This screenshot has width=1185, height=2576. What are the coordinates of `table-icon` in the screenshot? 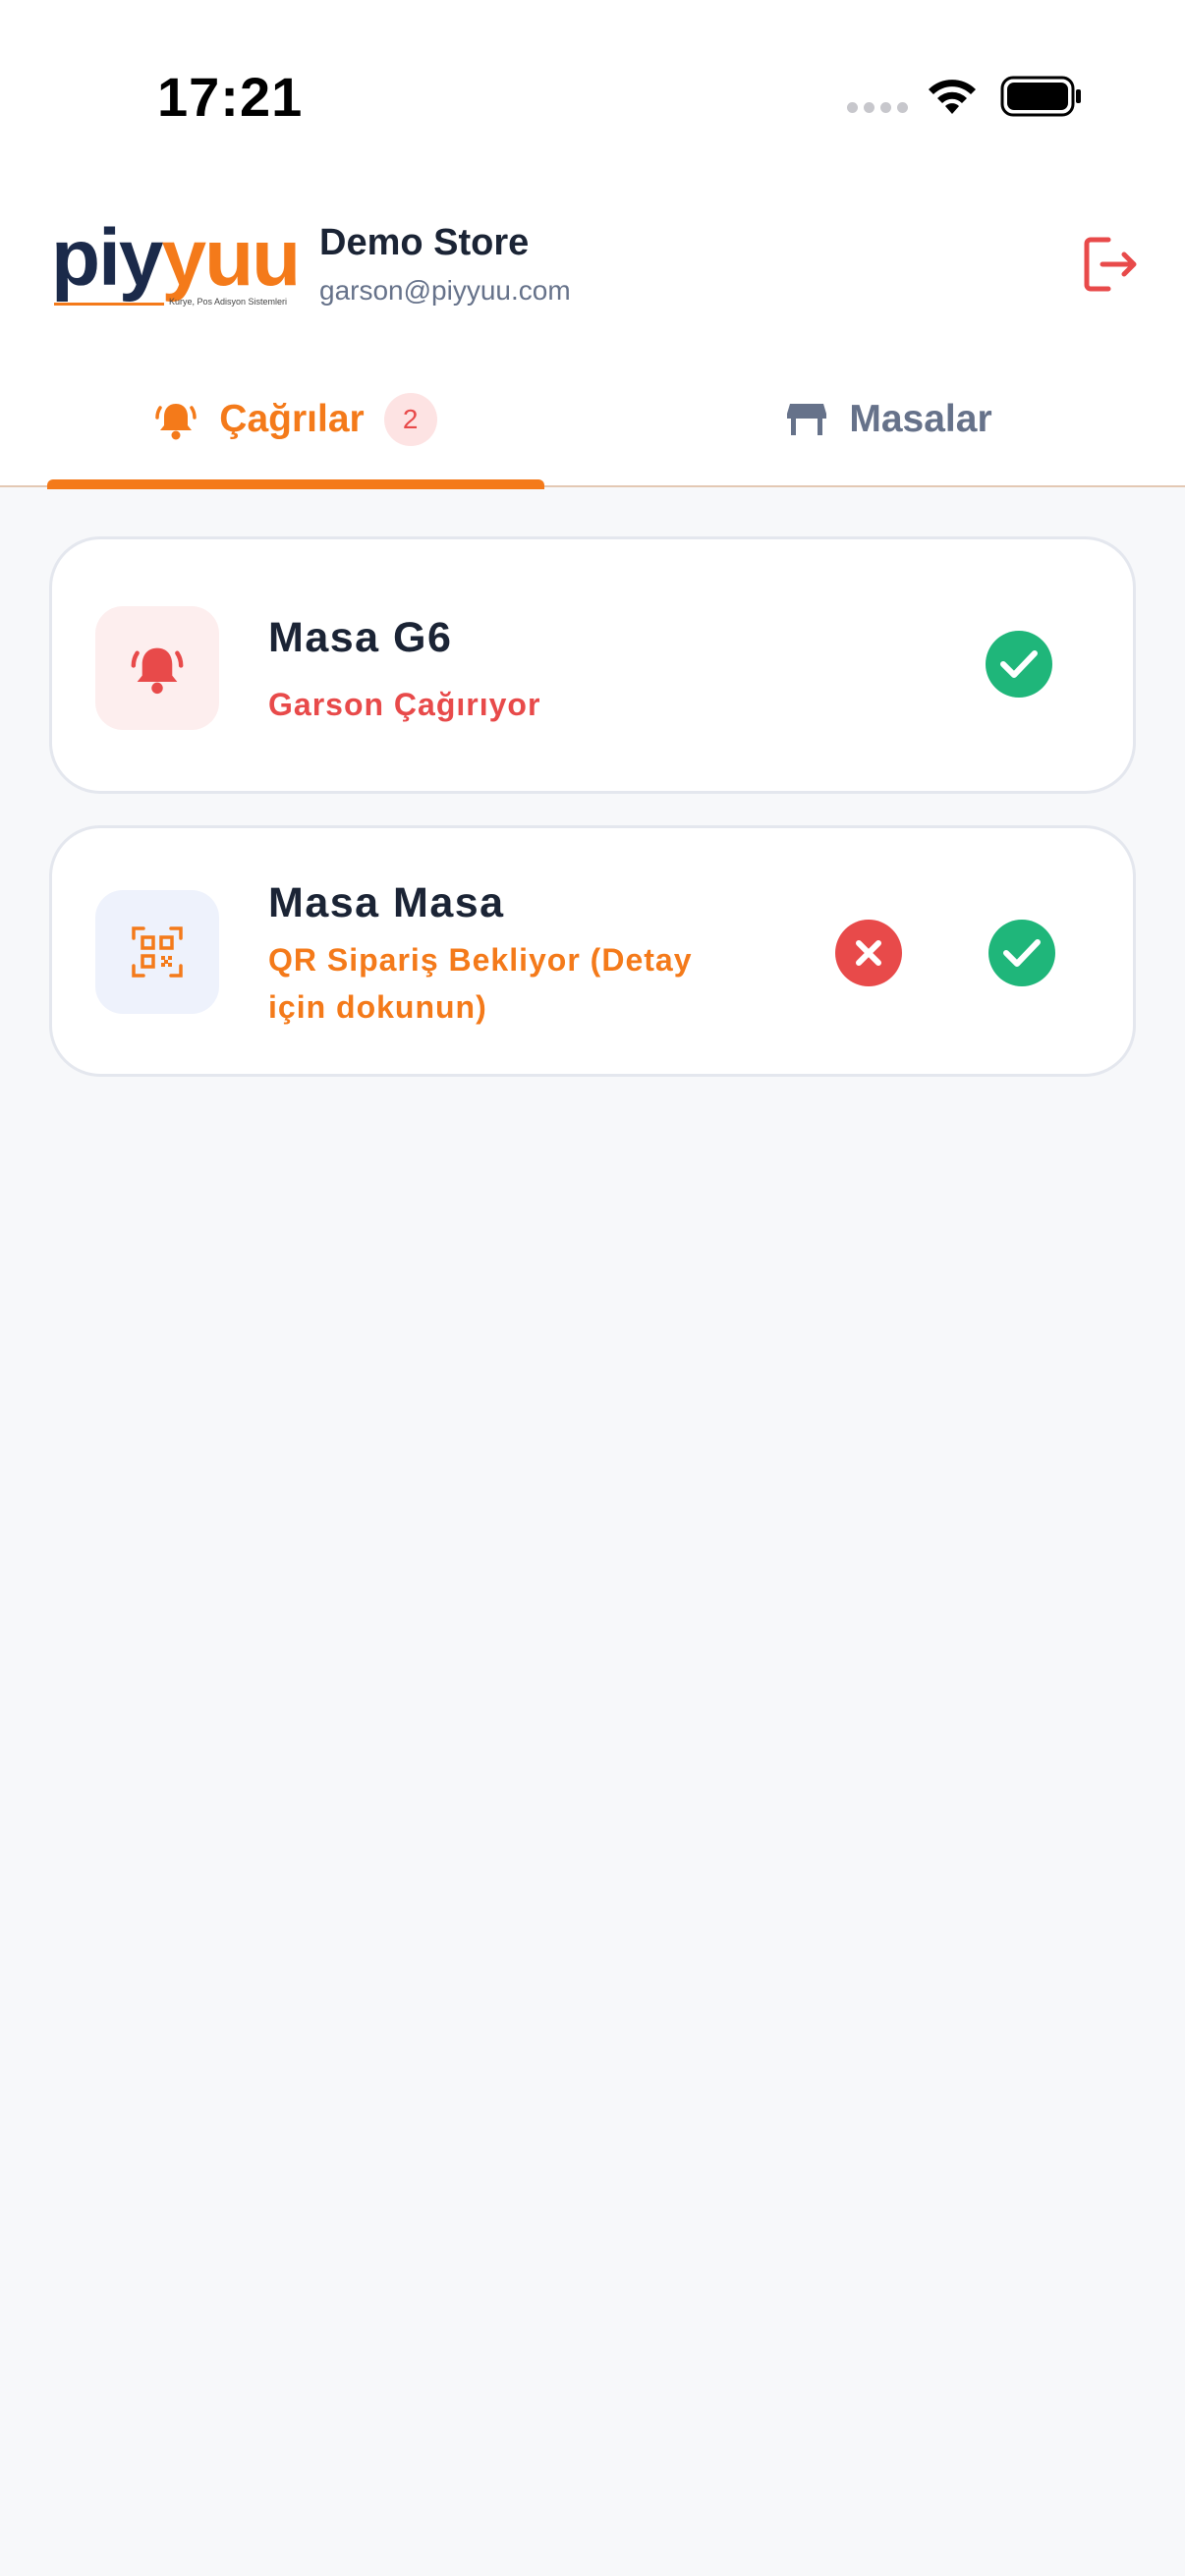 It's located at (807, 419).